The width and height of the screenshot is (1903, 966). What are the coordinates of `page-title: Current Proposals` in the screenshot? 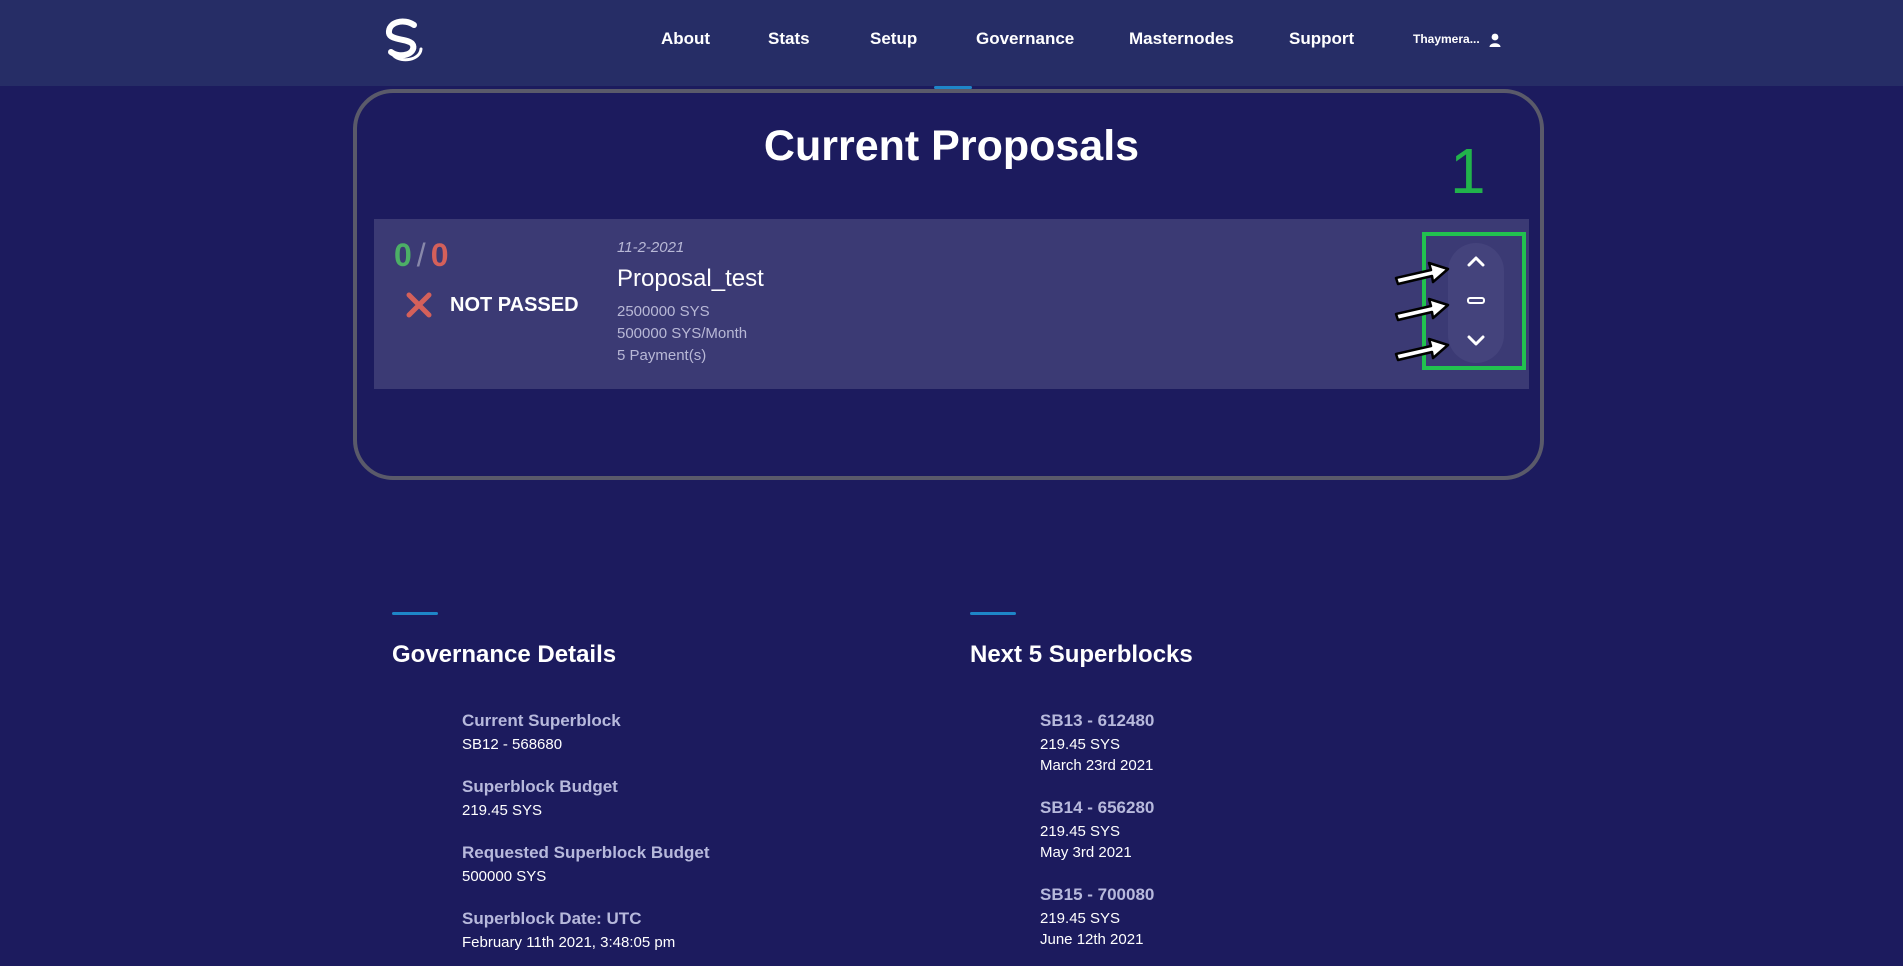 It's located at (951, 146).